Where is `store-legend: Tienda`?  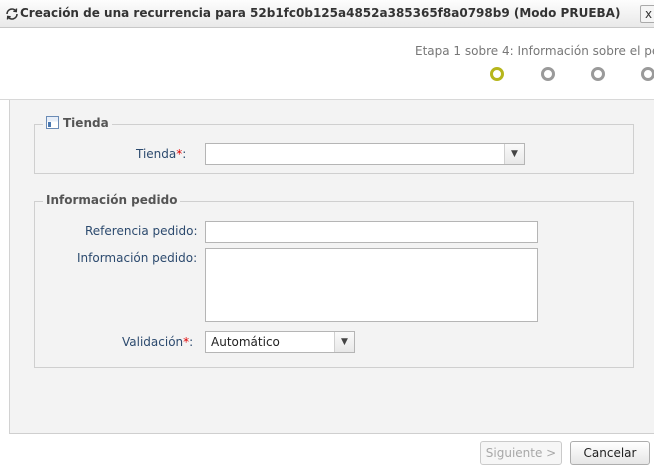
store-legend: Tienda is located at coordinates (77, 123).